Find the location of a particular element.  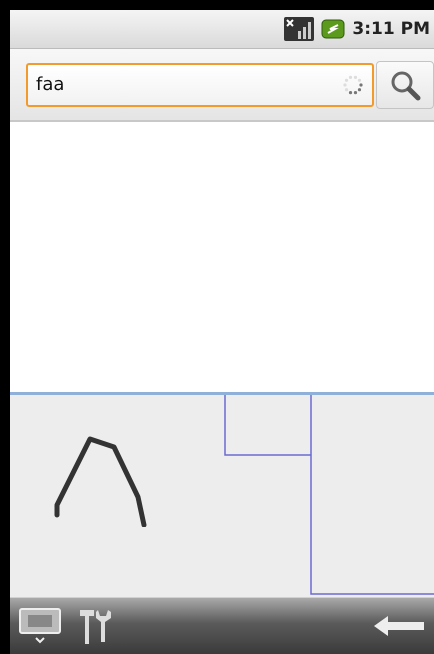

search-icon is located at coordinates (405, 84).